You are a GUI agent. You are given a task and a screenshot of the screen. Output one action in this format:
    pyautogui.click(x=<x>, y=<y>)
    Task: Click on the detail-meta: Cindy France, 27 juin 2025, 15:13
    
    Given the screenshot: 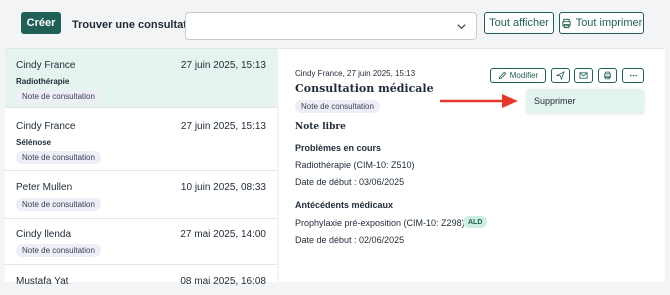 What is the action you would take?
    pyautogui.click(x=355, y=73)
    